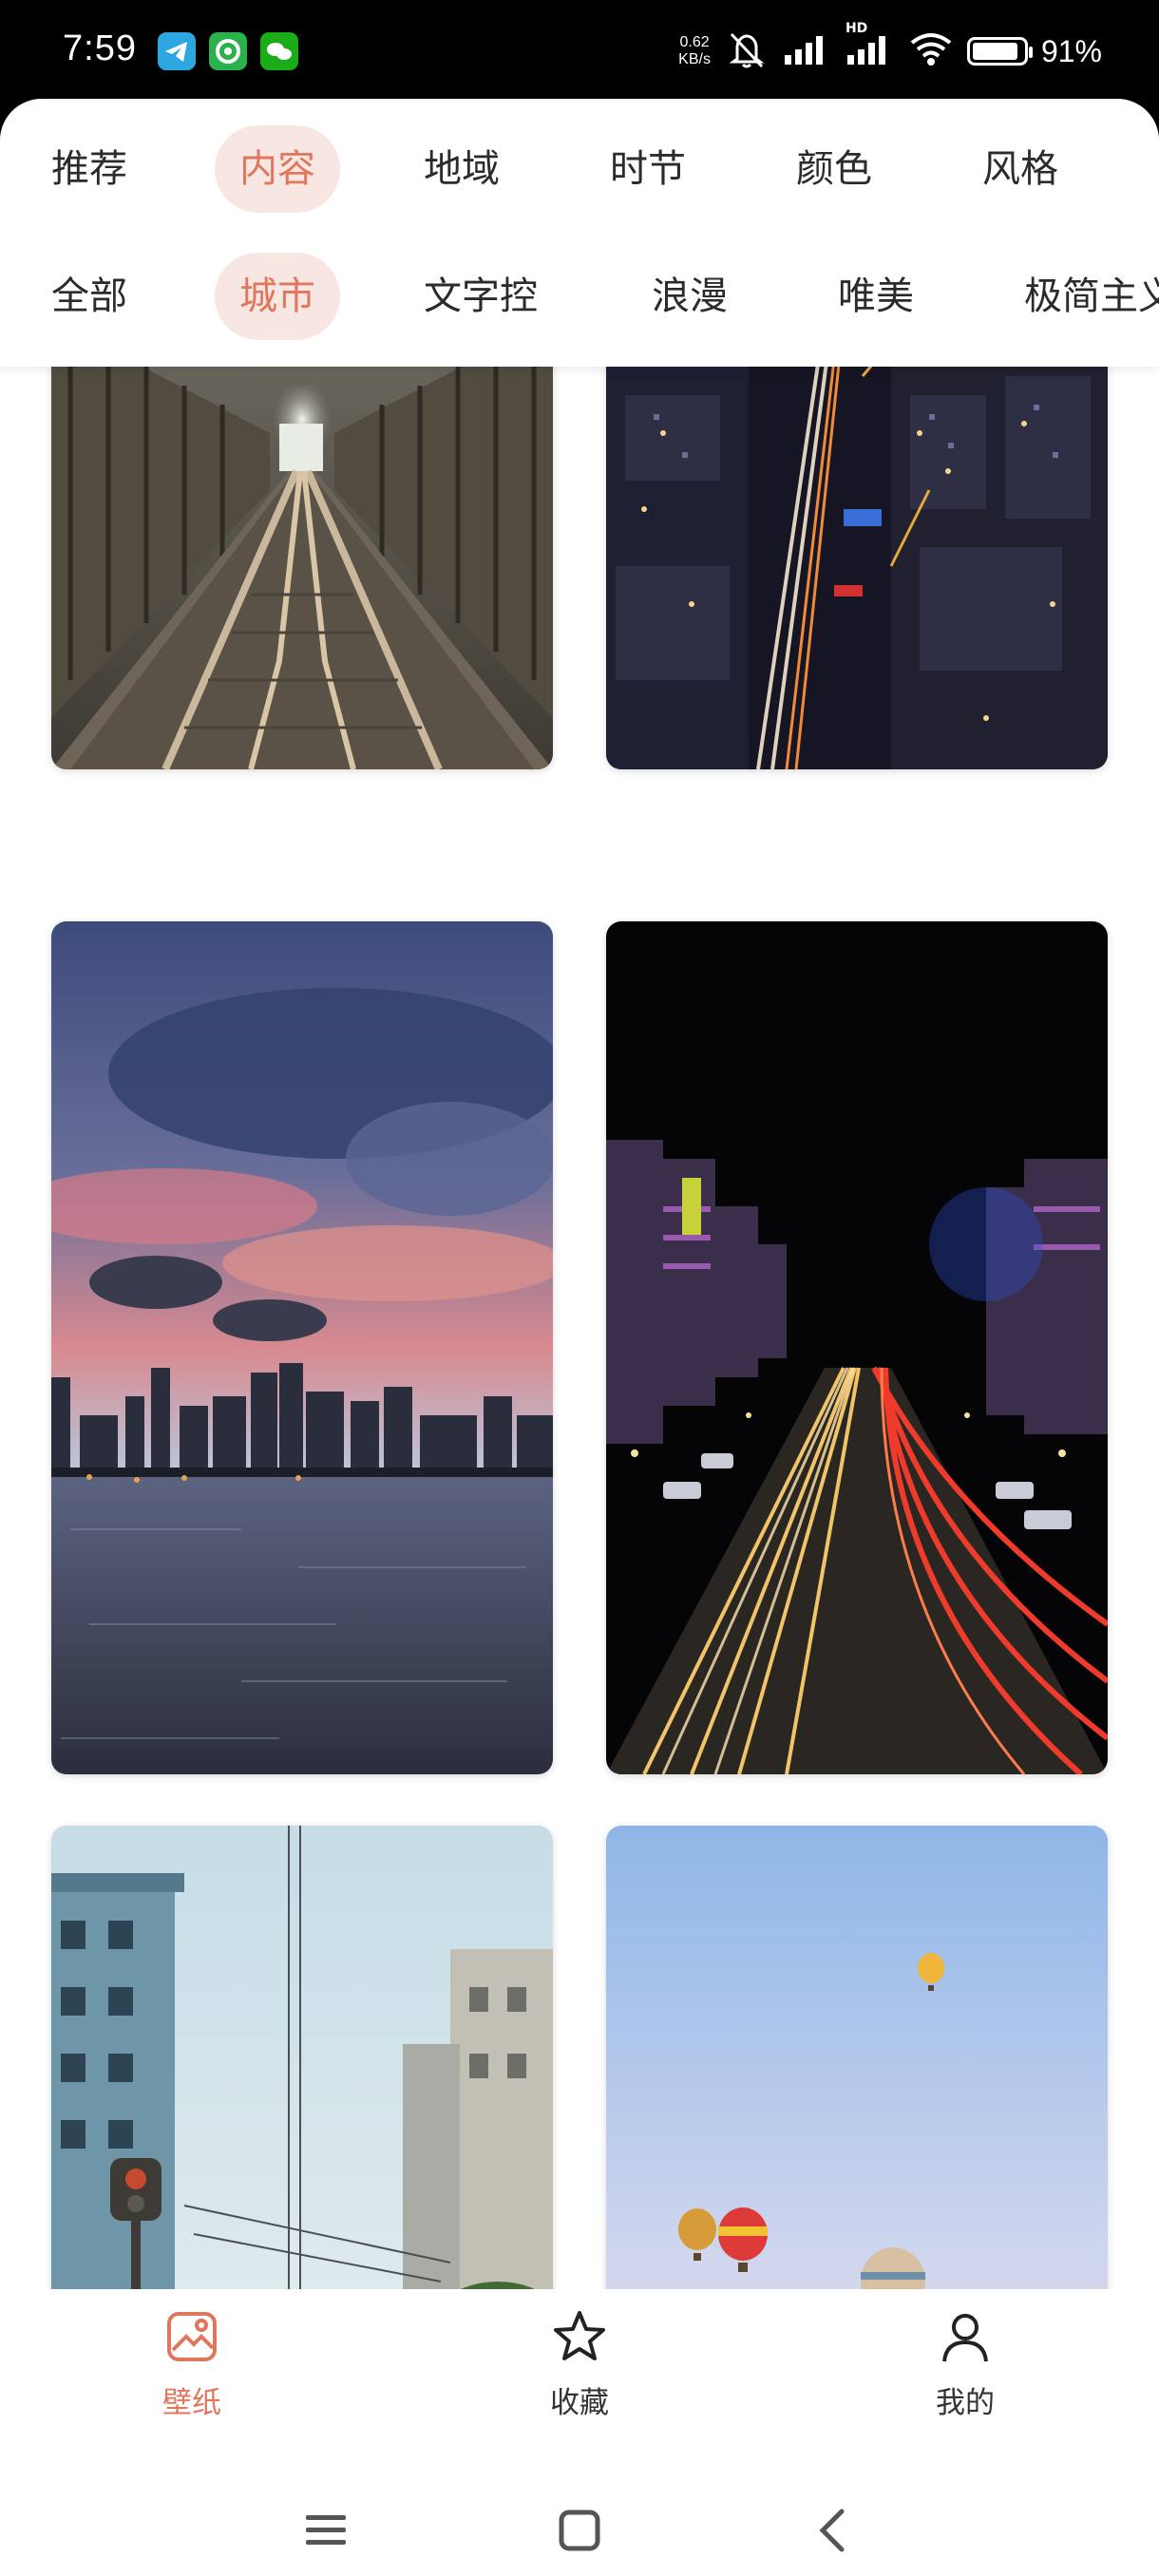  I want to click on subtab-romantic: 浪漫, so click(690, 296).